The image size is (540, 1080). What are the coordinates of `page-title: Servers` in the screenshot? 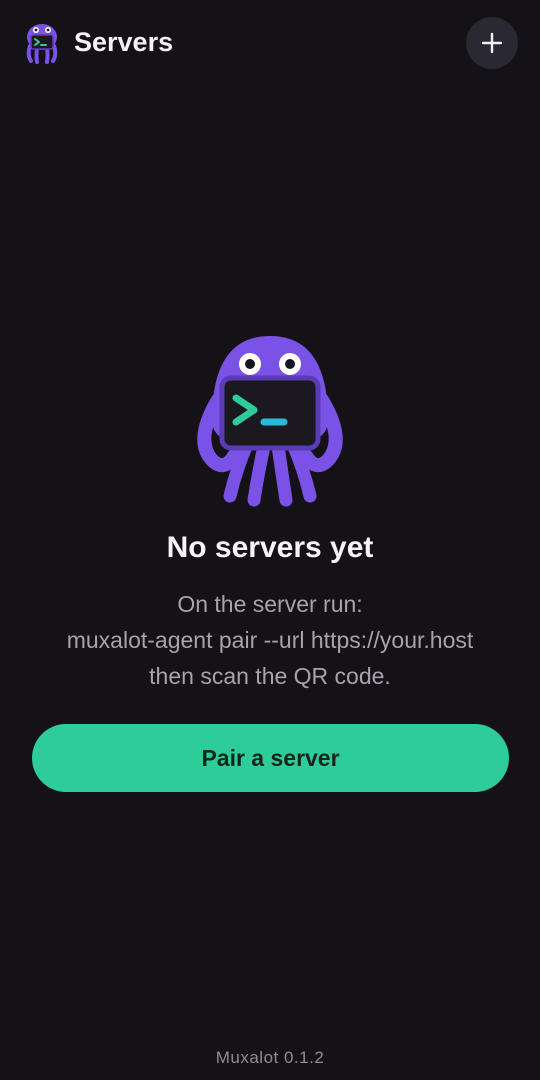 It's located at (124, 42).